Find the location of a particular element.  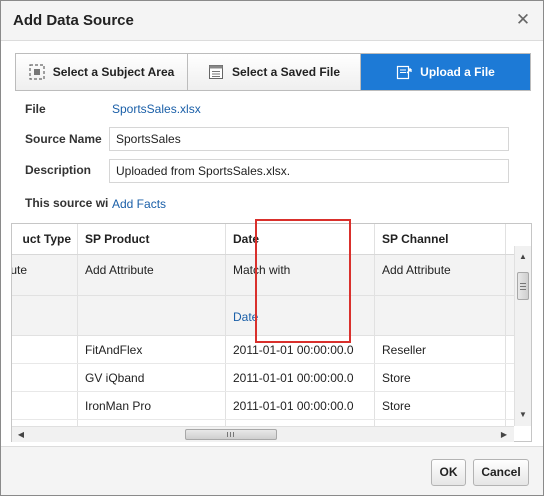

upload-file-icon is located at coordinates (404, 72).